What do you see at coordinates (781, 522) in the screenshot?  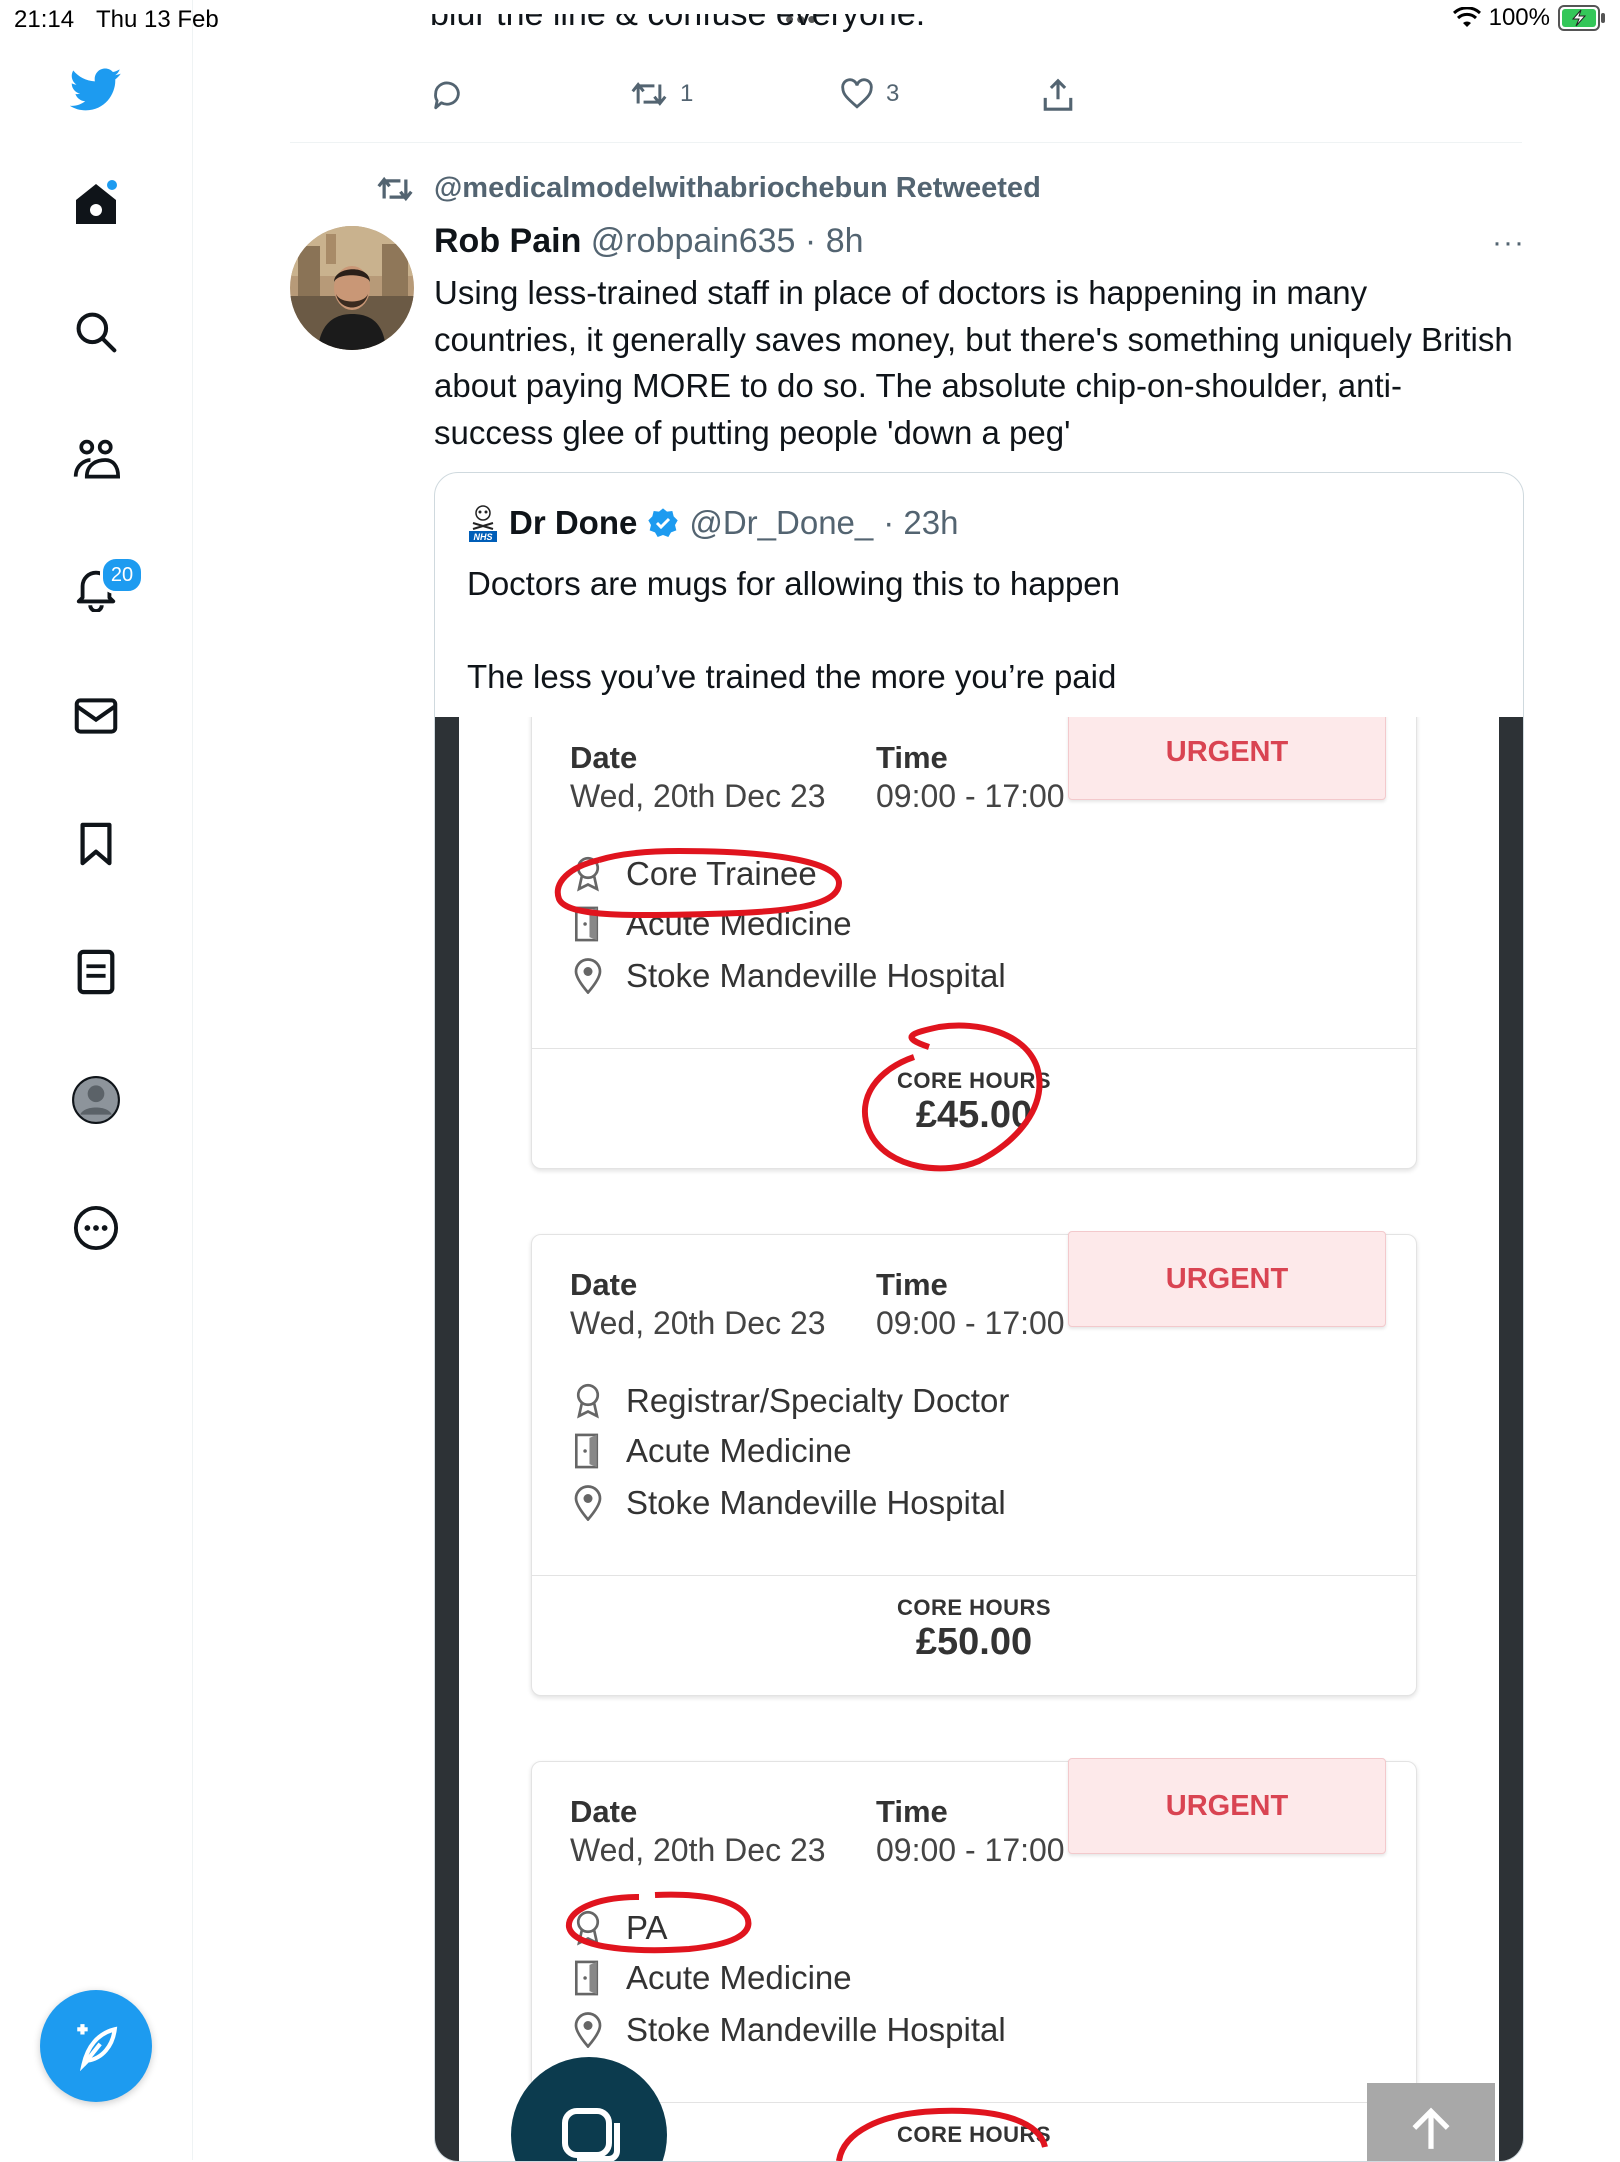 I see `quoted-author-handle: @Dr_Done_` at bounding box center [781, 522].